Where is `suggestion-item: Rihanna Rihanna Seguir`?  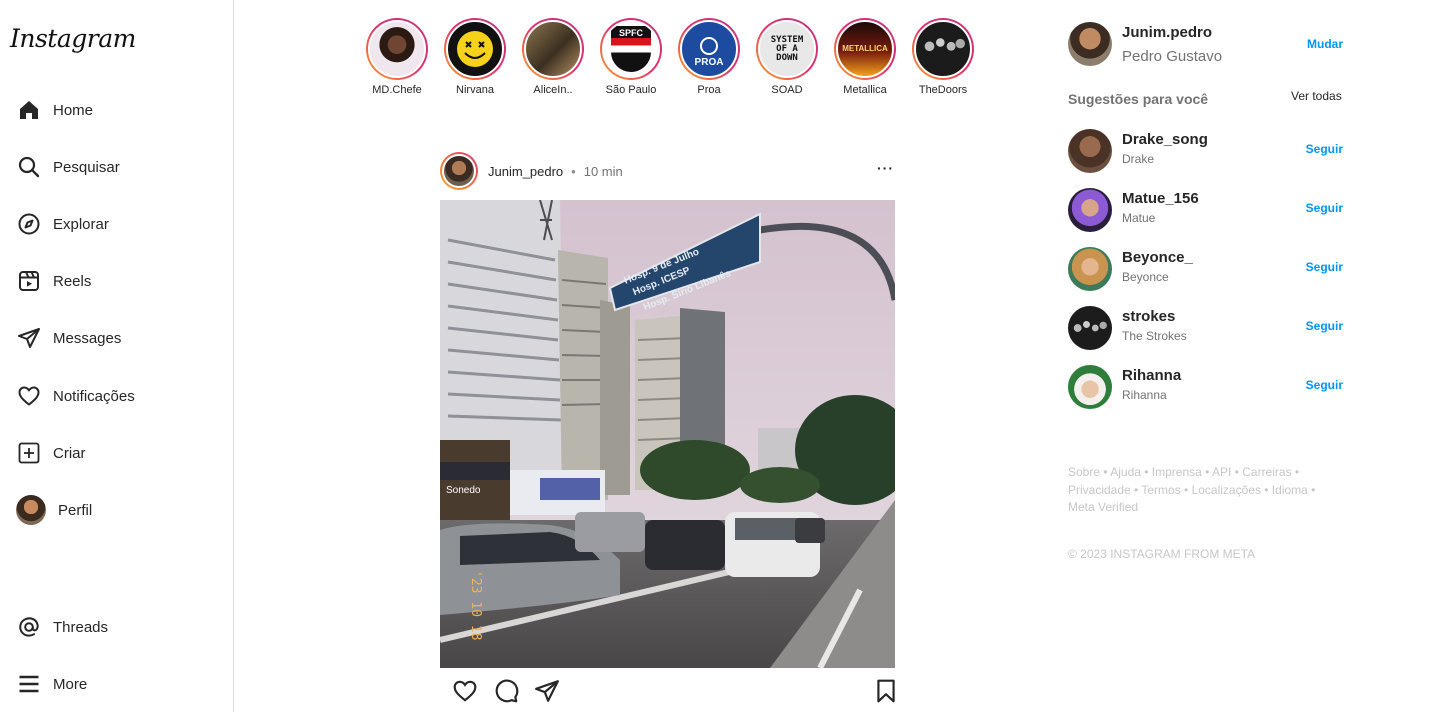 suggestion-item: Rihanna Rihanna Seguir is located at coordinates (1205, 387).